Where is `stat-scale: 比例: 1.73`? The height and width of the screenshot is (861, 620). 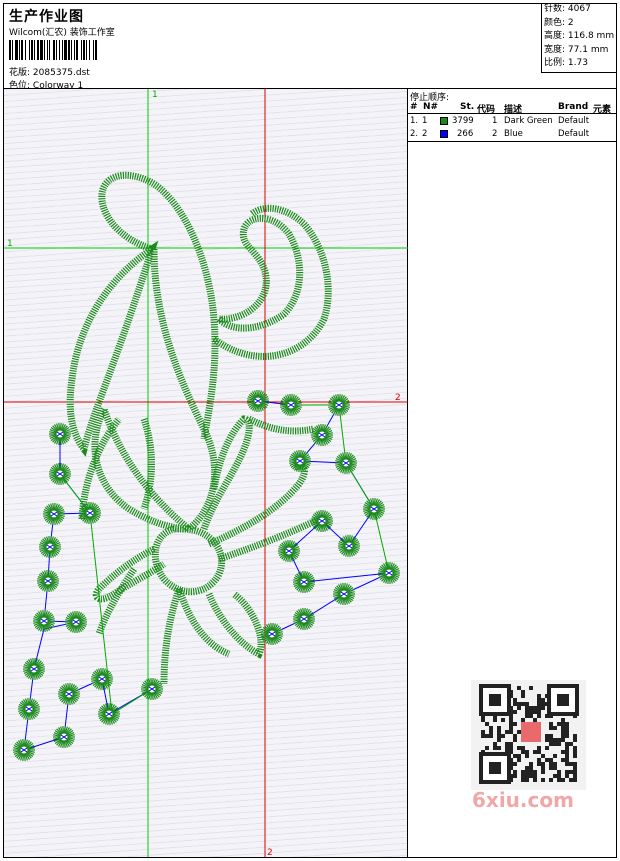
stat-scale: 比例: 1.73 is located at coordinates (566, 63).